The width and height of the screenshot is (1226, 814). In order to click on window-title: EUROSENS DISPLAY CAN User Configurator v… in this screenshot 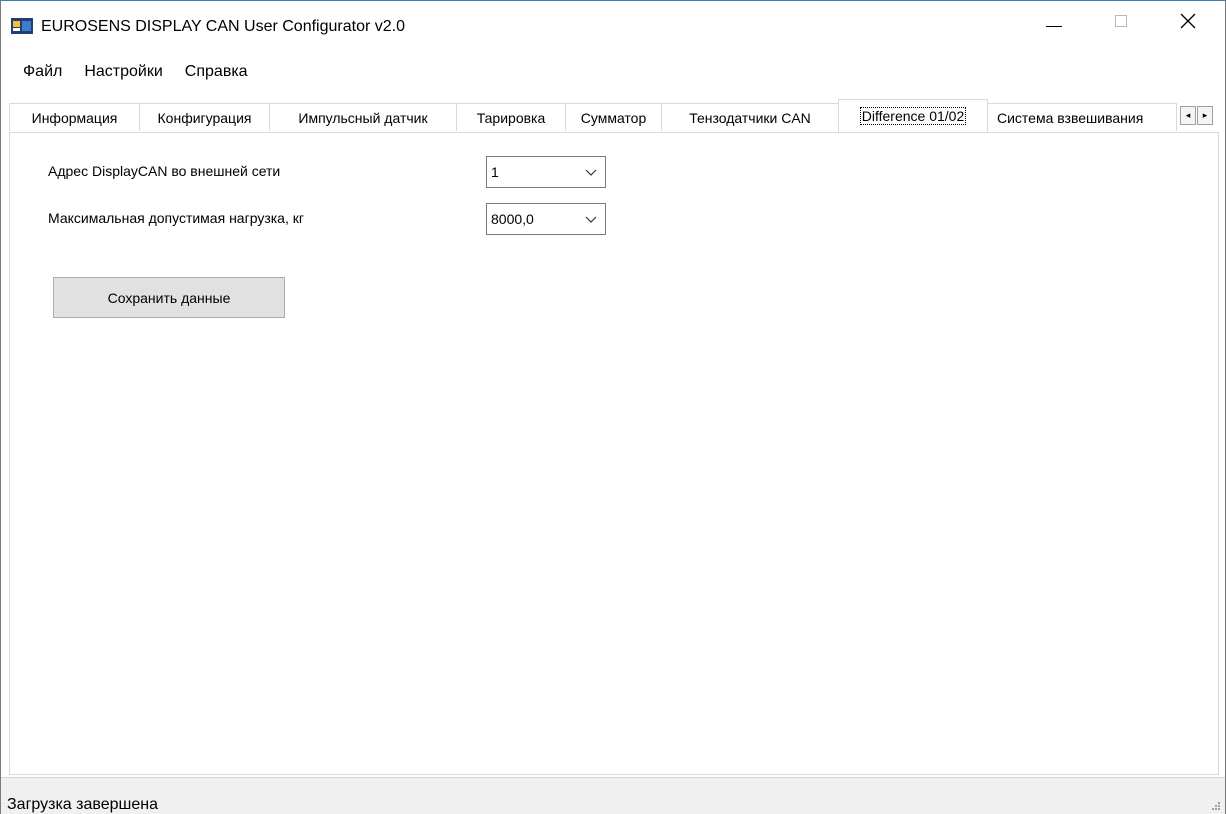, I will do `click(223, 26)`.